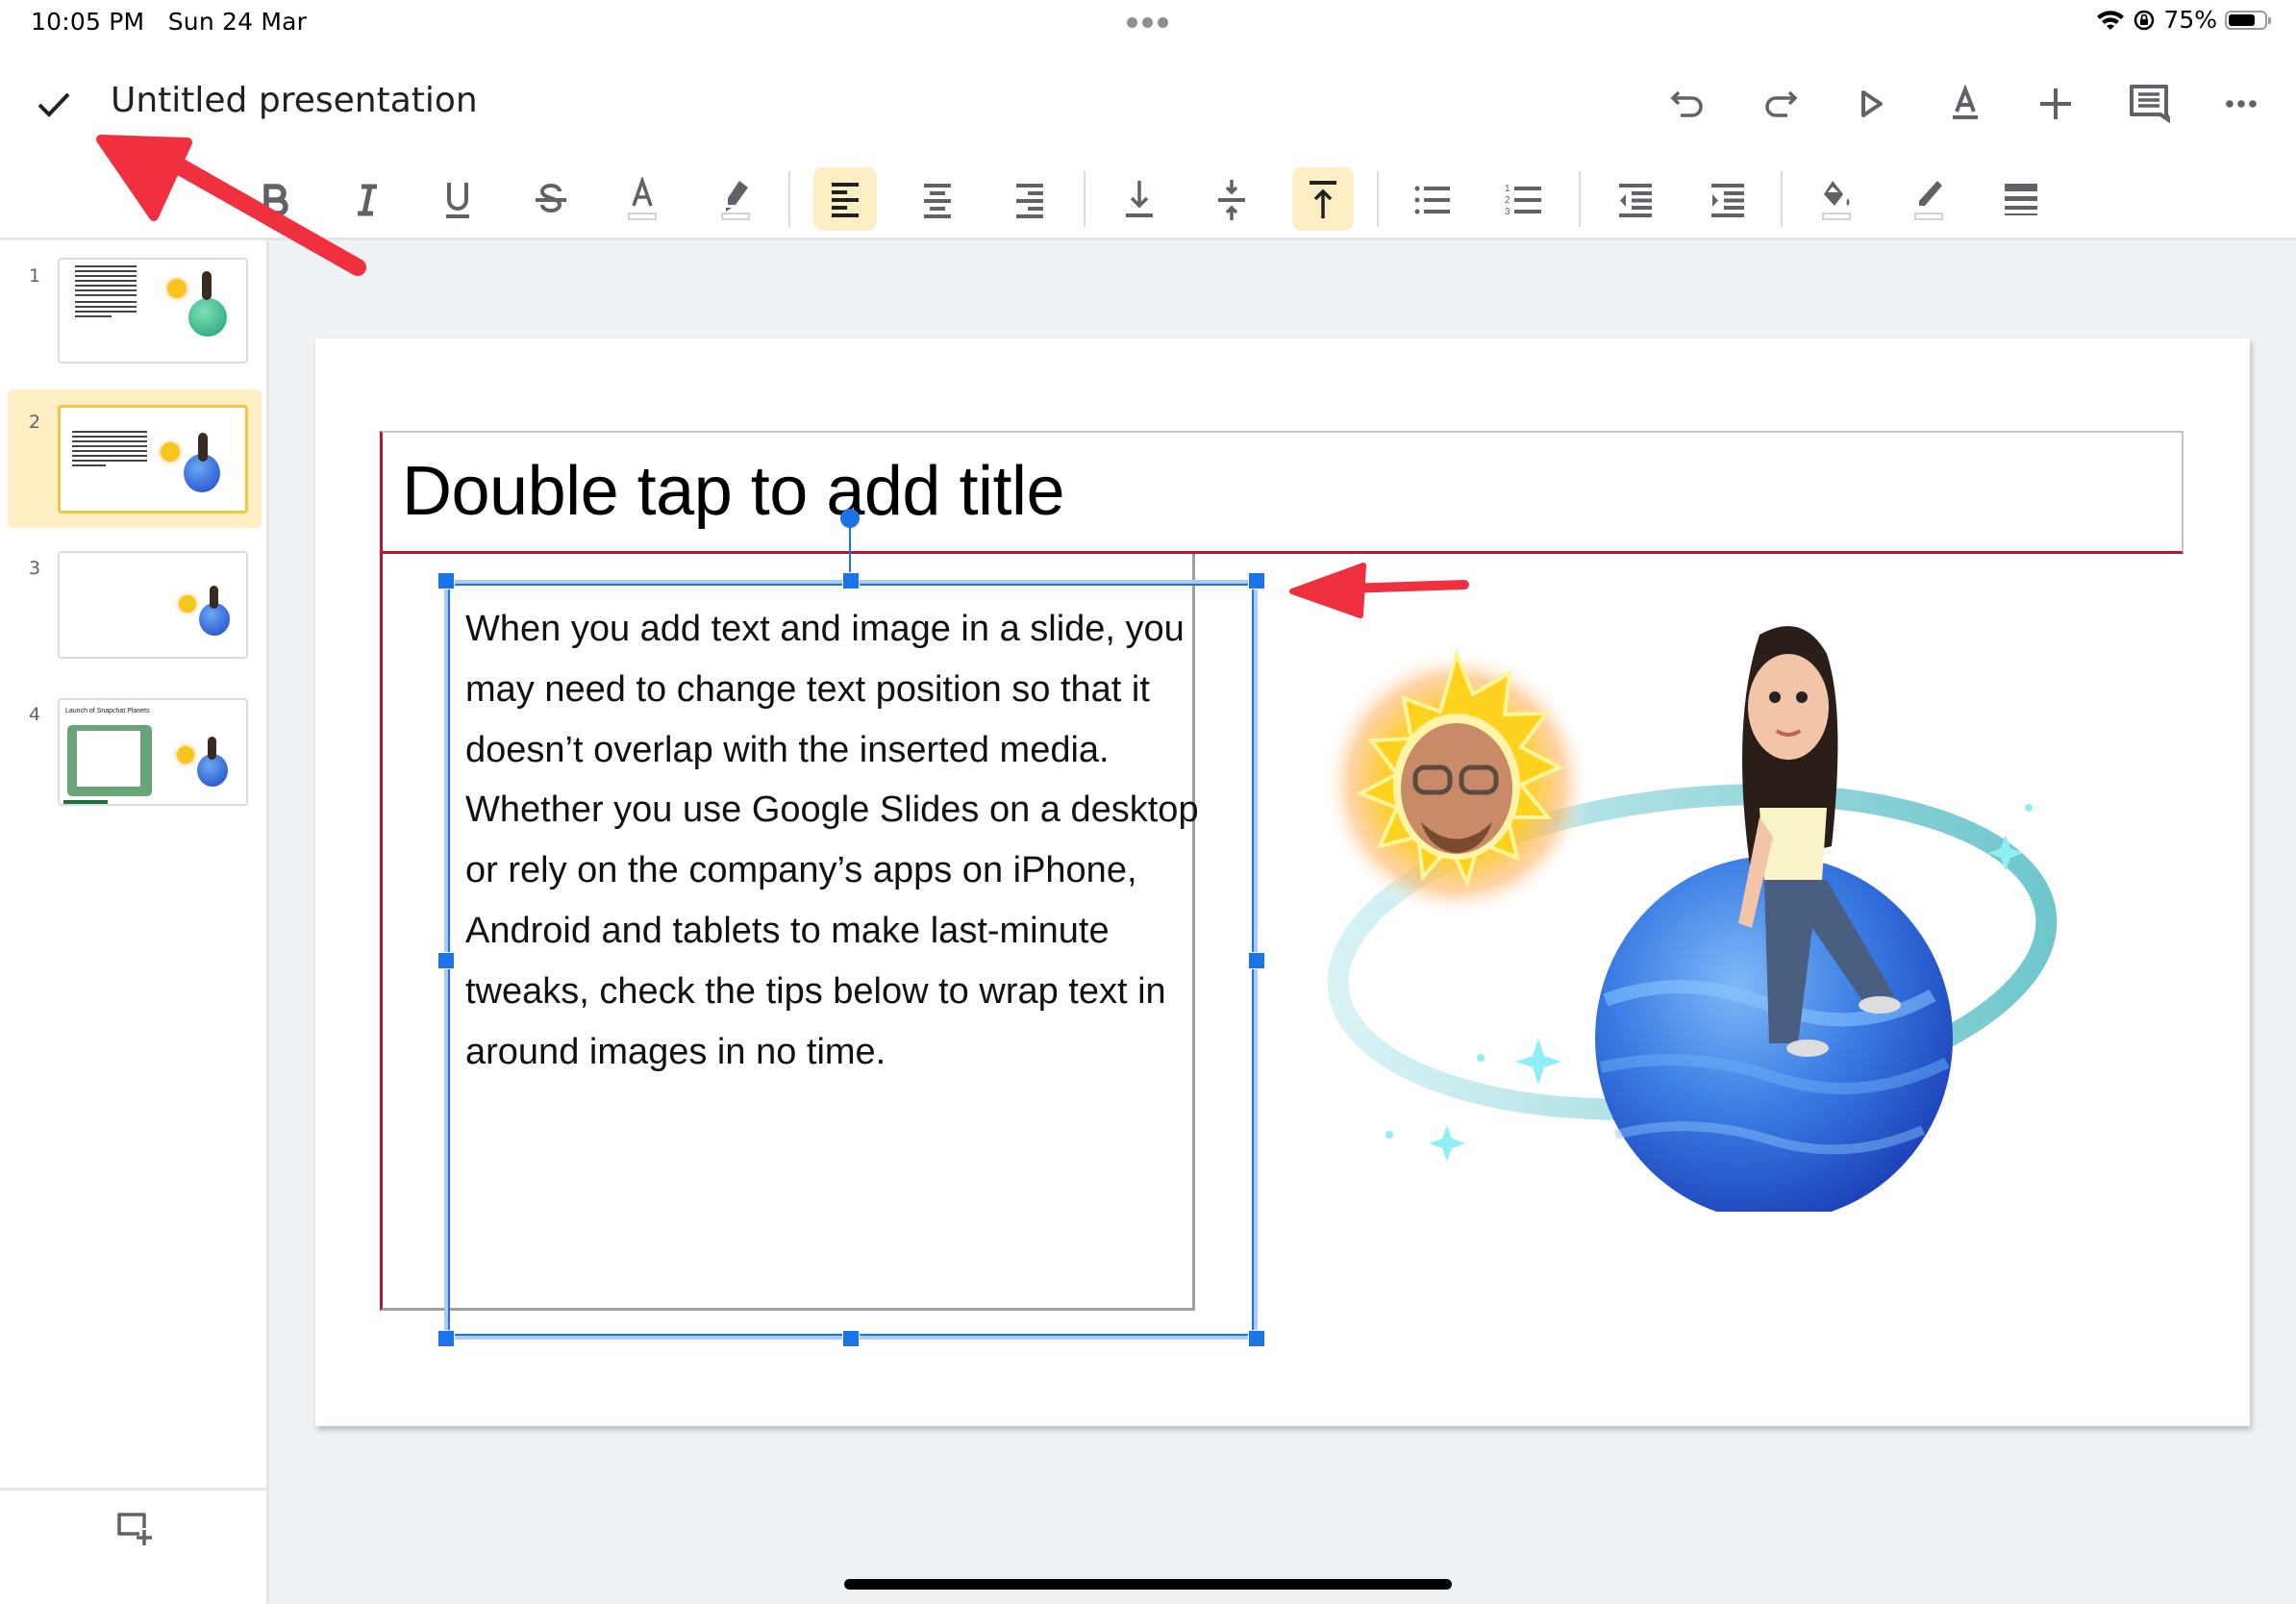 This screenshot has width=2296, height=1604. What do you see at coordinates (2144, 20) in the screenshot?
I see `orientation-lock-icon` at bounding box center [2144, 20].